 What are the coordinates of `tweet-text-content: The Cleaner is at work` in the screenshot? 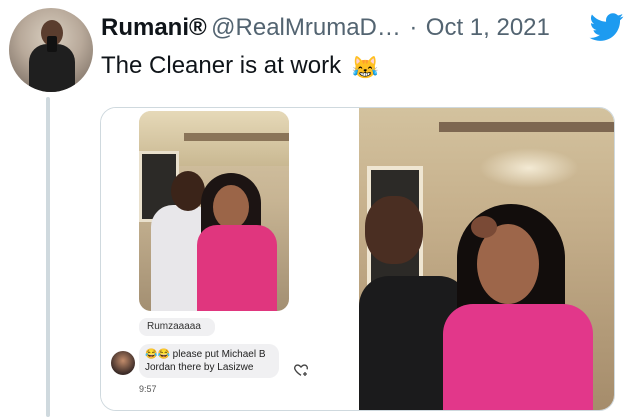 It's located at (221, 65).